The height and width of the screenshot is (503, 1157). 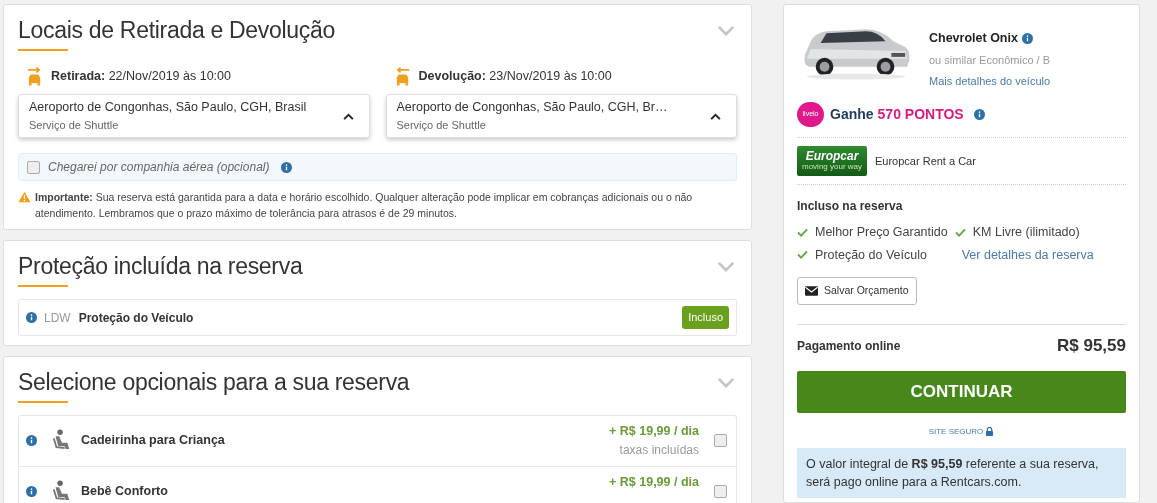 I want to click on extra-name: Bebê Conforto, so click(x=124, y=491).